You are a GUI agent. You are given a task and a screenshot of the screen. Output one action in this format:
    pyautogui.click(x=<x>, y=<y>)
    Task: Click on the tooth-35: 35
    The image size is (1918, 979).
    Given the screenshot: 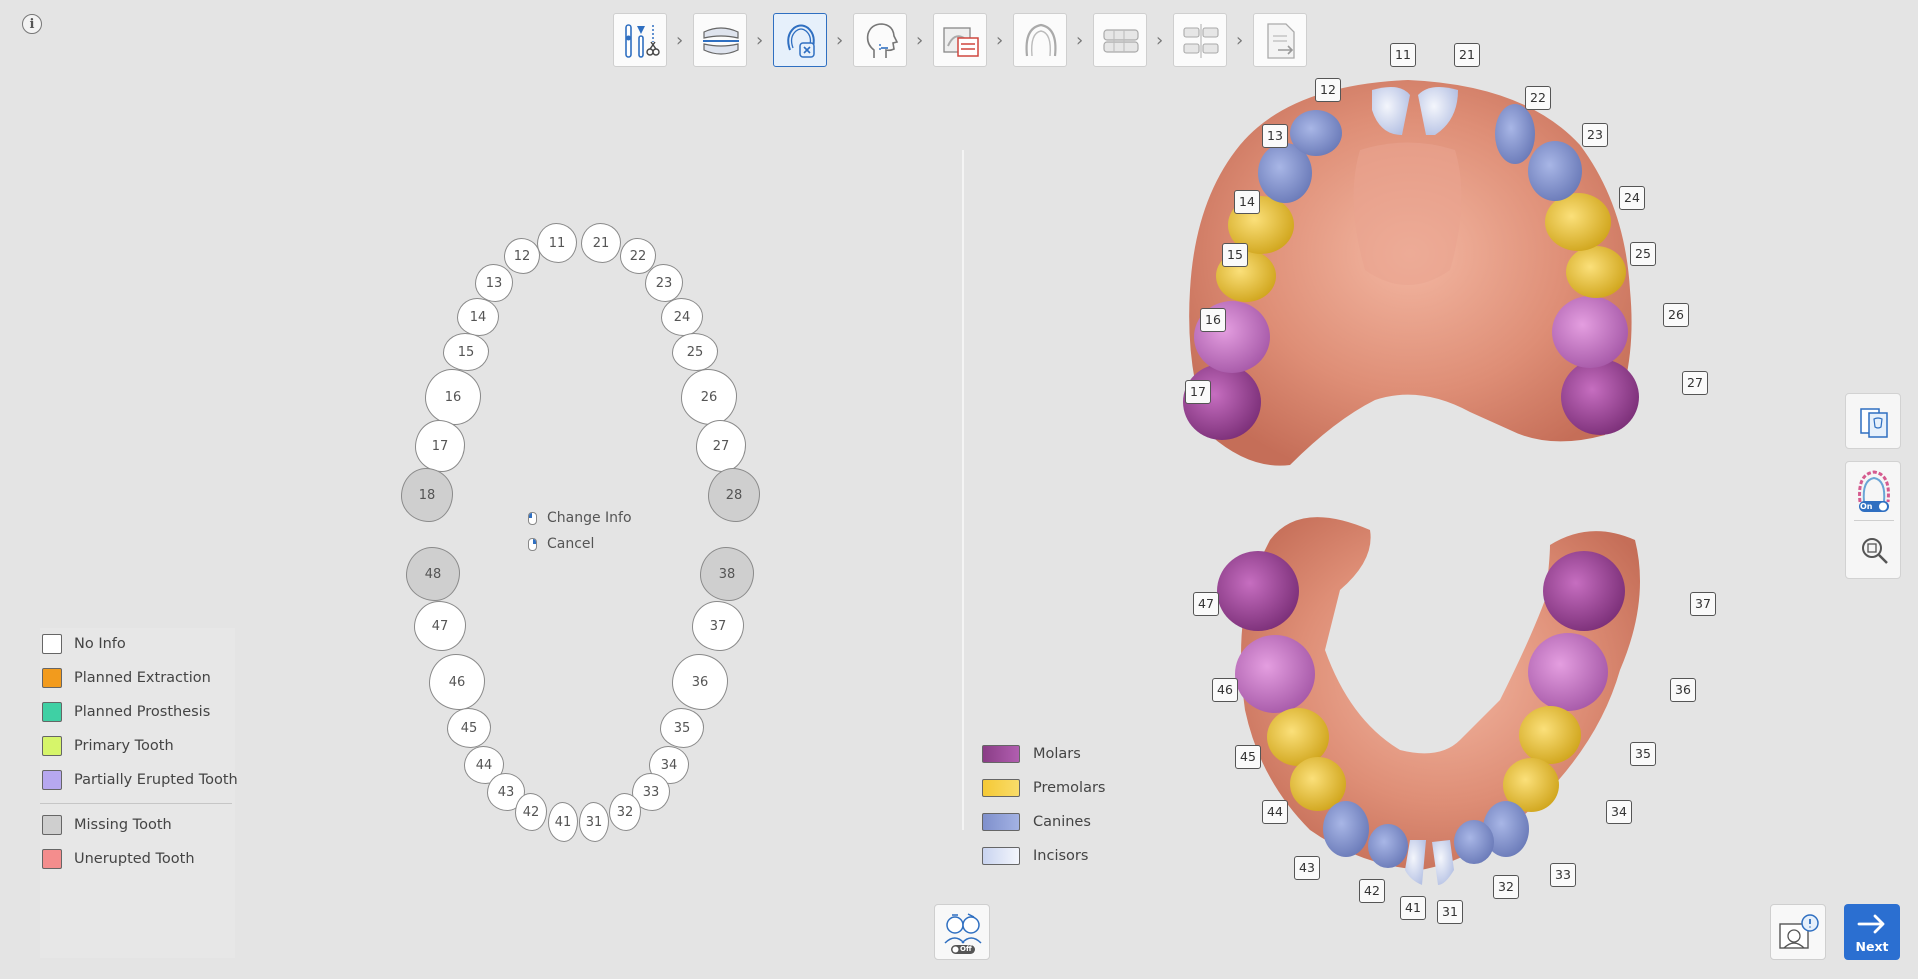 What is the action you would take?
    pyautogui.click(x=682, y=728)
    